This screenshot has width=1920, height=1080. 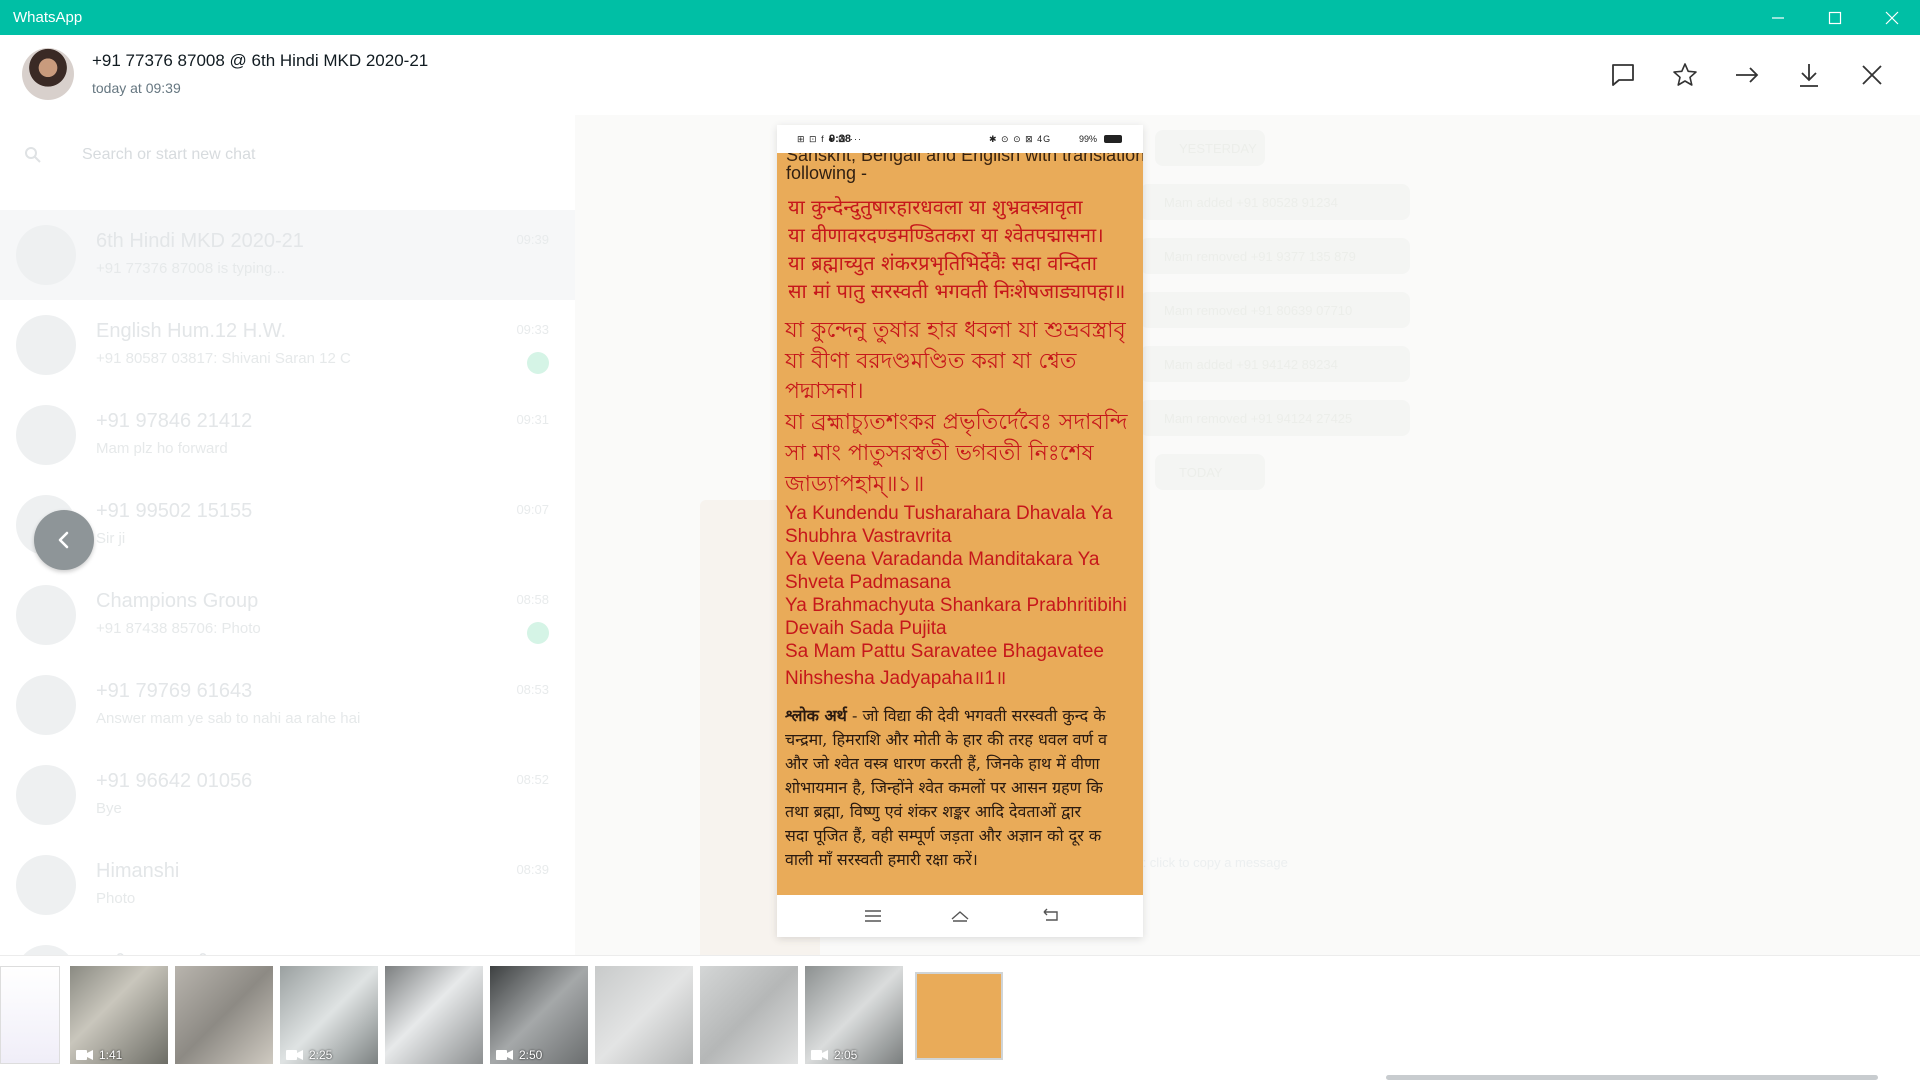 What do you see at coordinates (868, 582) in the screenshot?
I see `latin-line: Shveta Padmasana` at bounding box center [868, 582].